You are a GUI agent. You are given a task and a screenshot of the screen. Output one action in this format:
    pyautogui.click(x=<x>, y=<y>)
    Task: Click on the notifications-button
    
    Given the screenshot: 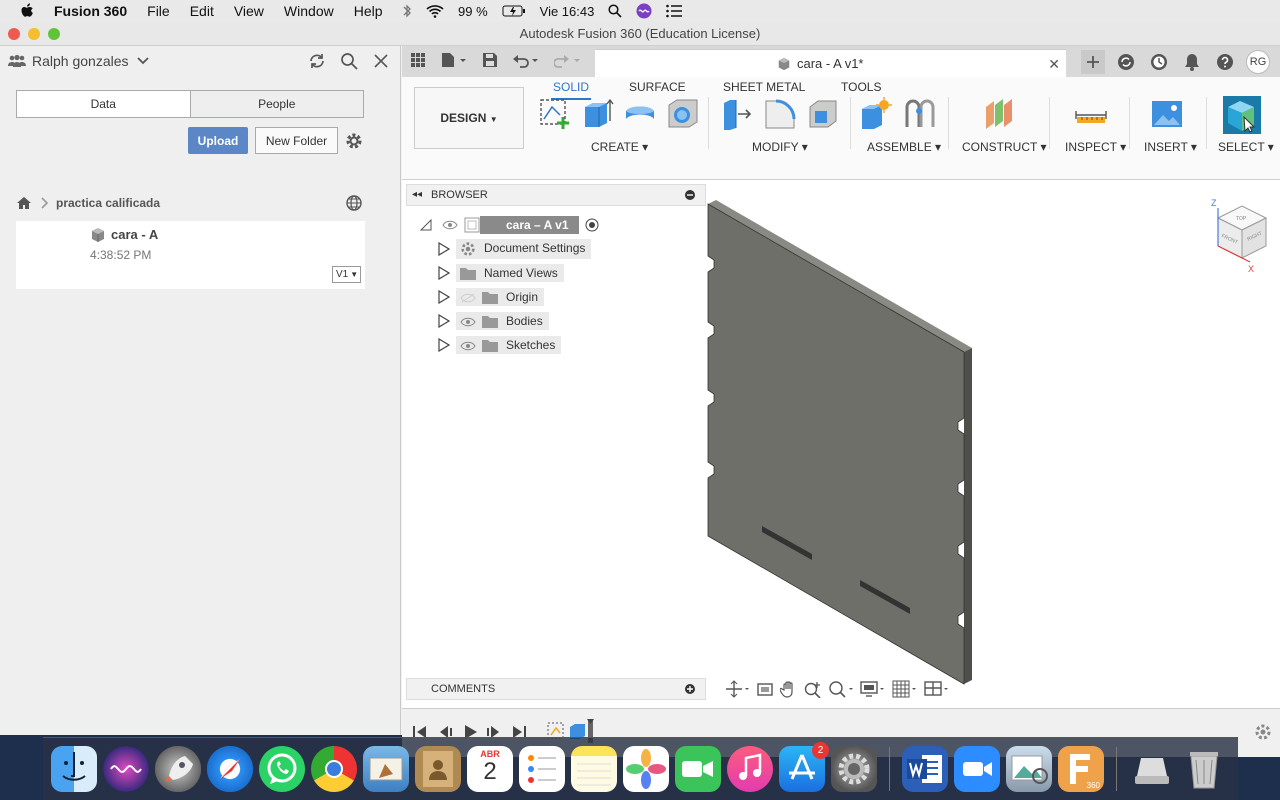 What is the action you would take?
    pyautogui.click(x=1192, y=62)
    